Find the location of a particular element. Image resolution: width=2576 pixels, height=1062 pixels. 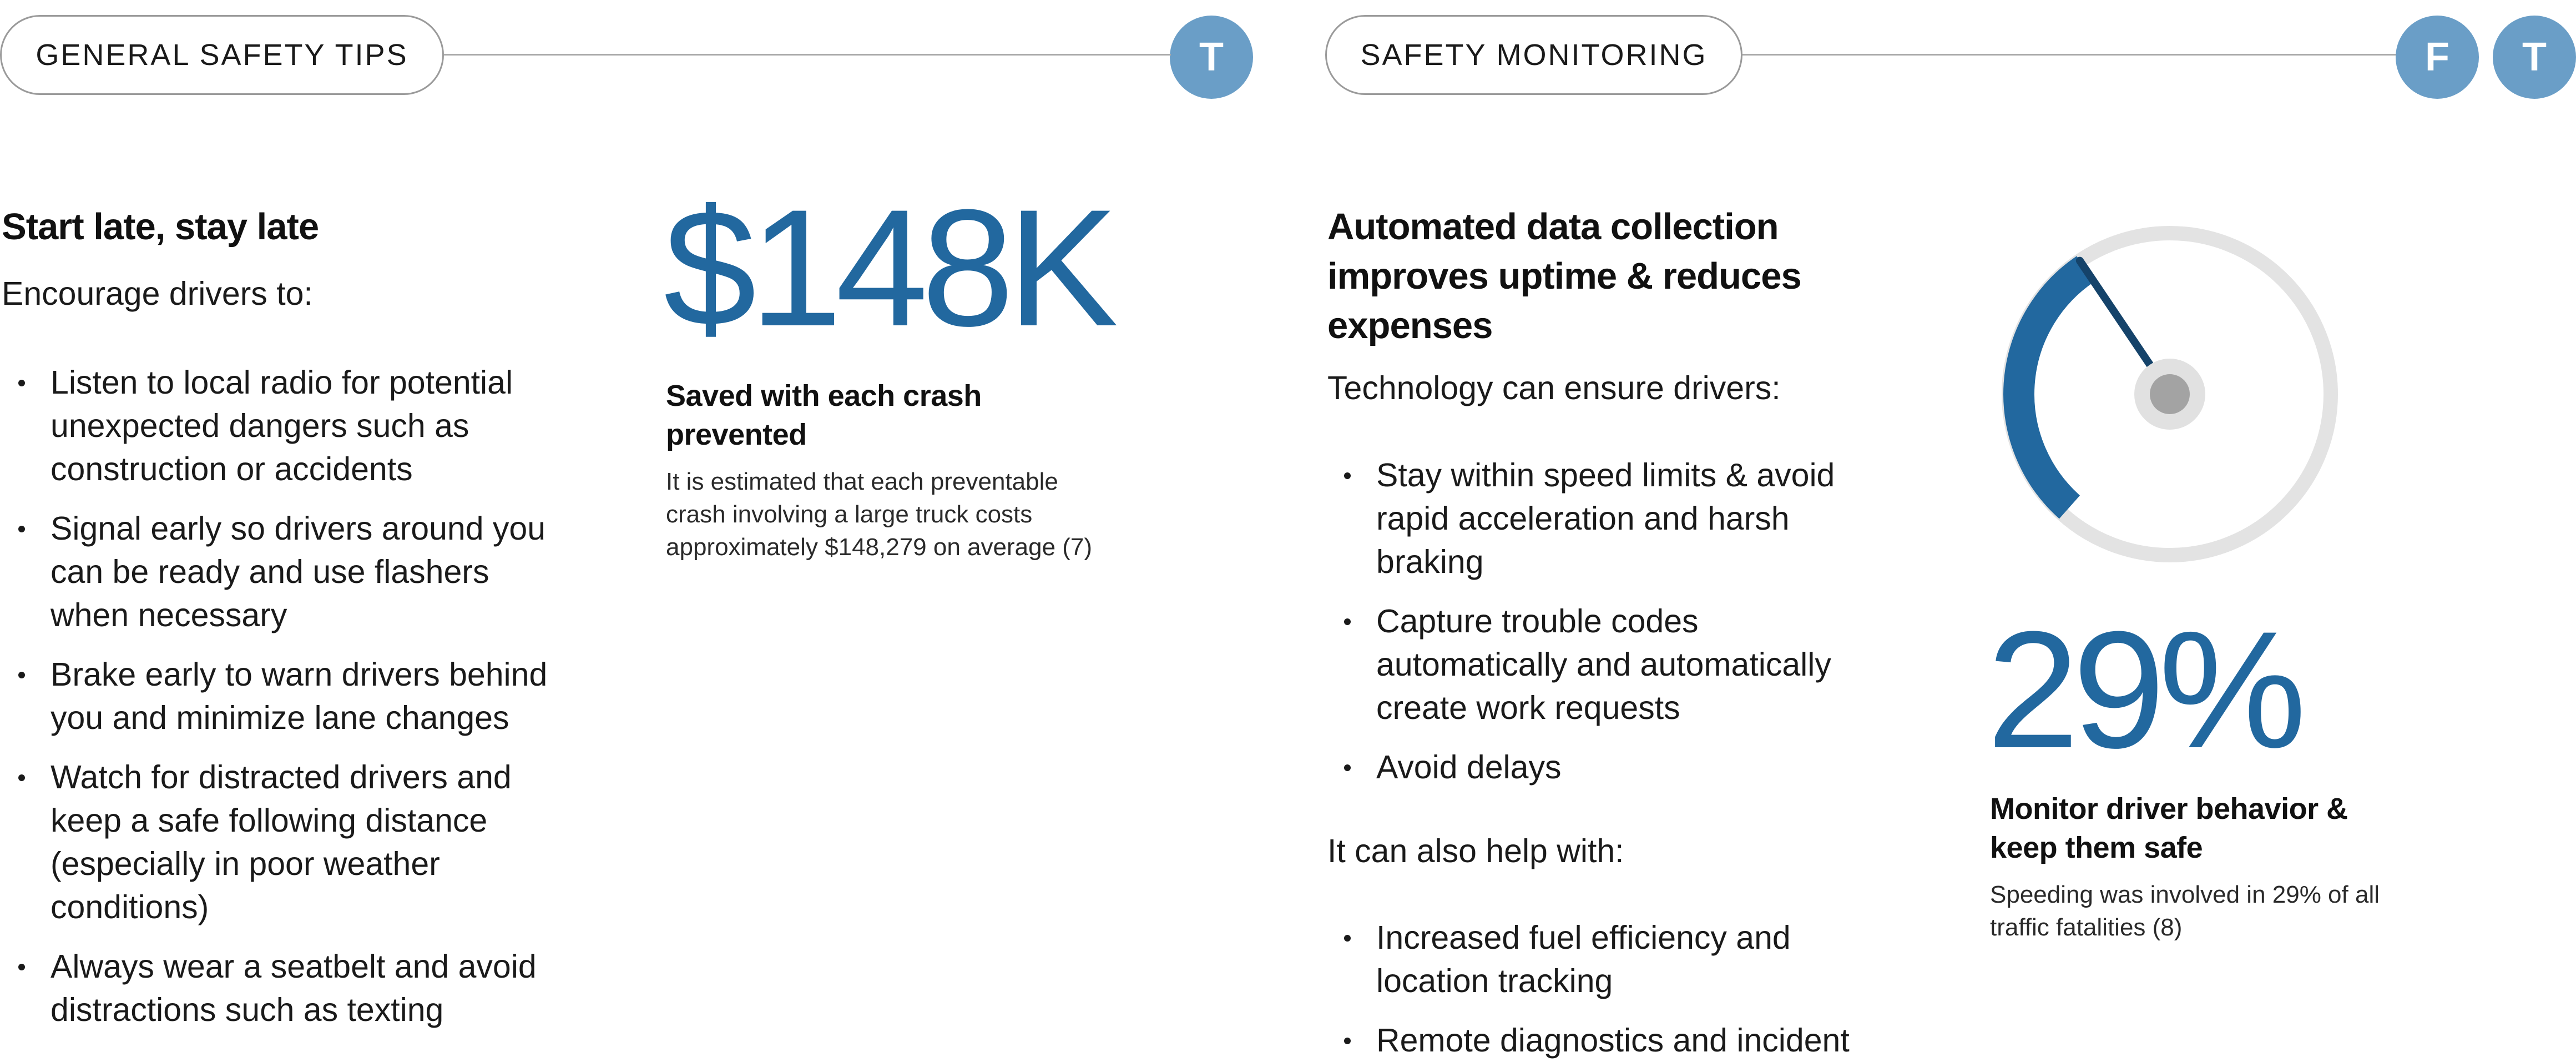

section-label-general-safety-tips: GENERAL SAFETY TIPS is located at coordinates (222, 55).